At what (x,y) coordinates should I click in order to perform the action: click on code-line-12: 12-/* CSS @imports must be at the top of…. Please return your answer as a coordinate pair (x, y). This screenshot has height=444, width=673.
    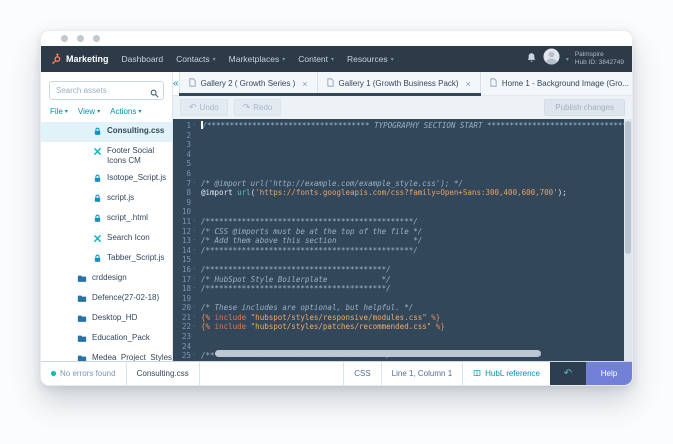
    Looking at the image, I should click on (402, 232).